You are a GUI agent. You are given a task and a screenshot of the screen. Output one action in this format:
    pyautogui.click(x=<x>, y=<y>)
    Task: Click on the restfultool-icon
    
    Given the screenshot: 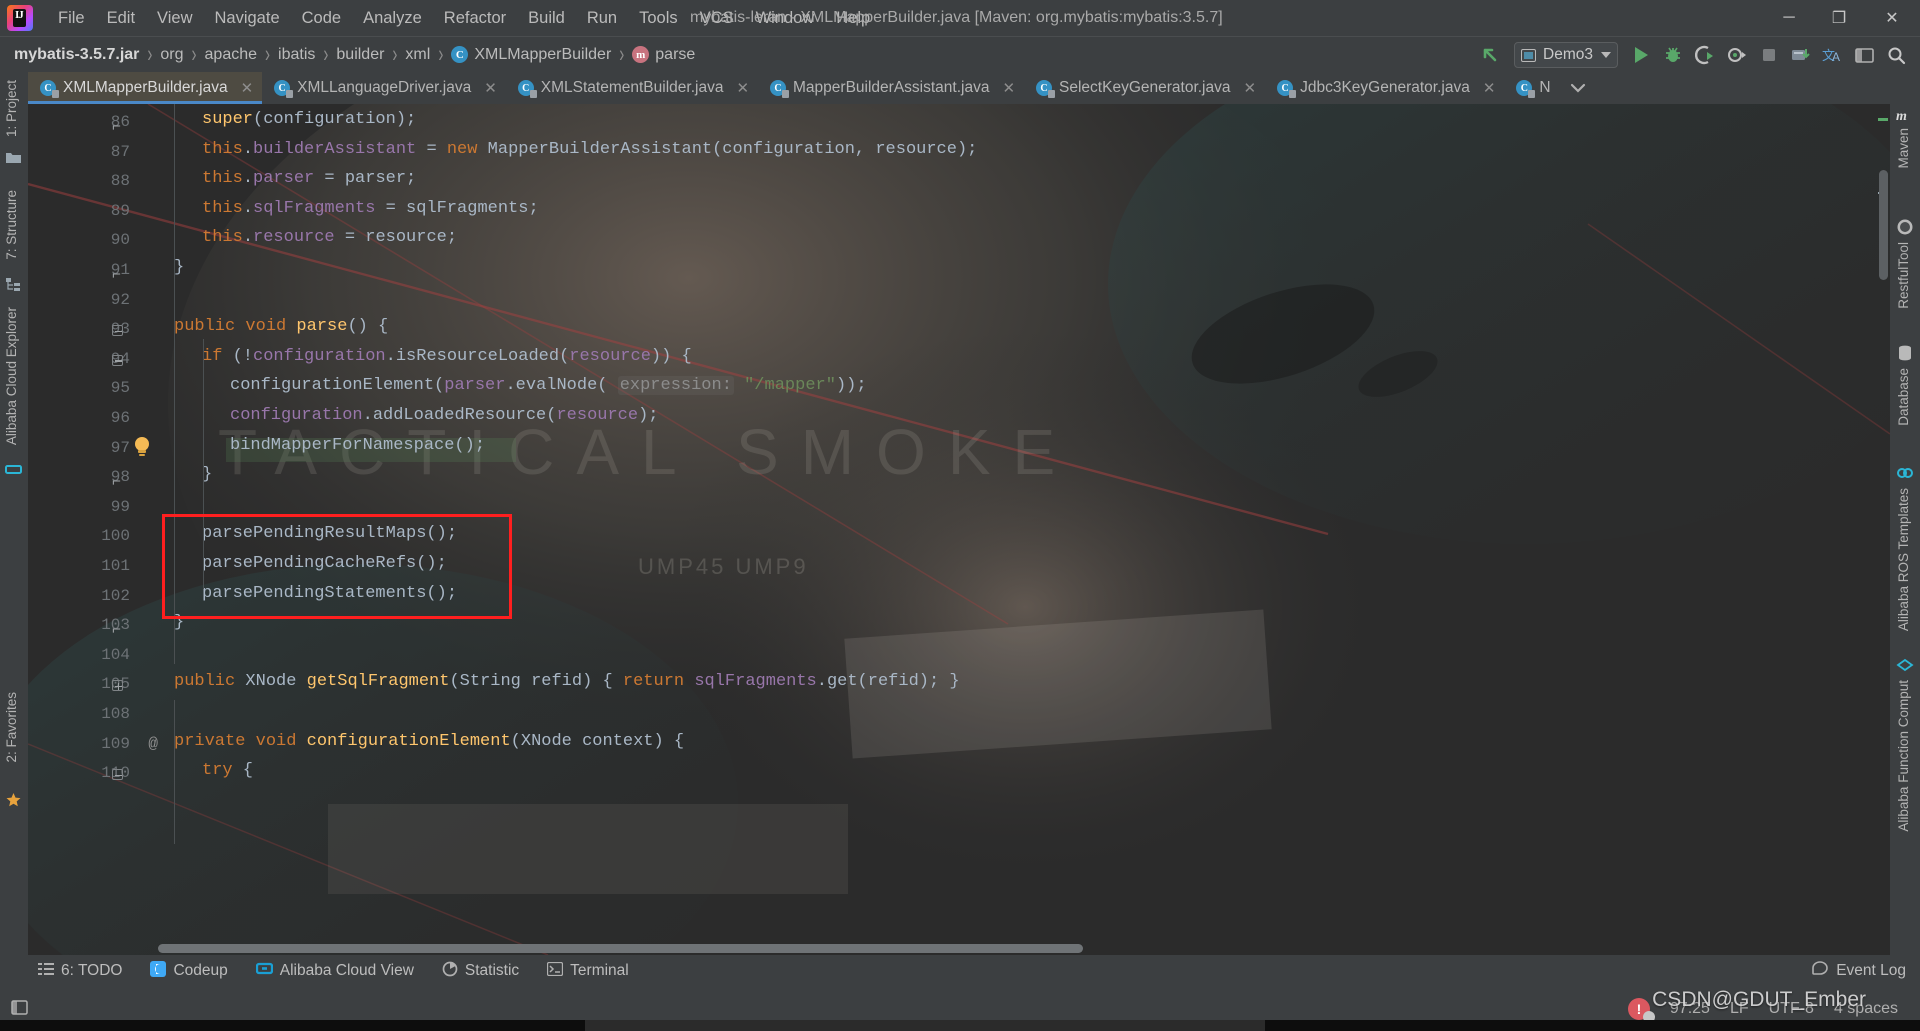 What is the action you would take?
    pyautogui.click(x=1905, y=229)
    